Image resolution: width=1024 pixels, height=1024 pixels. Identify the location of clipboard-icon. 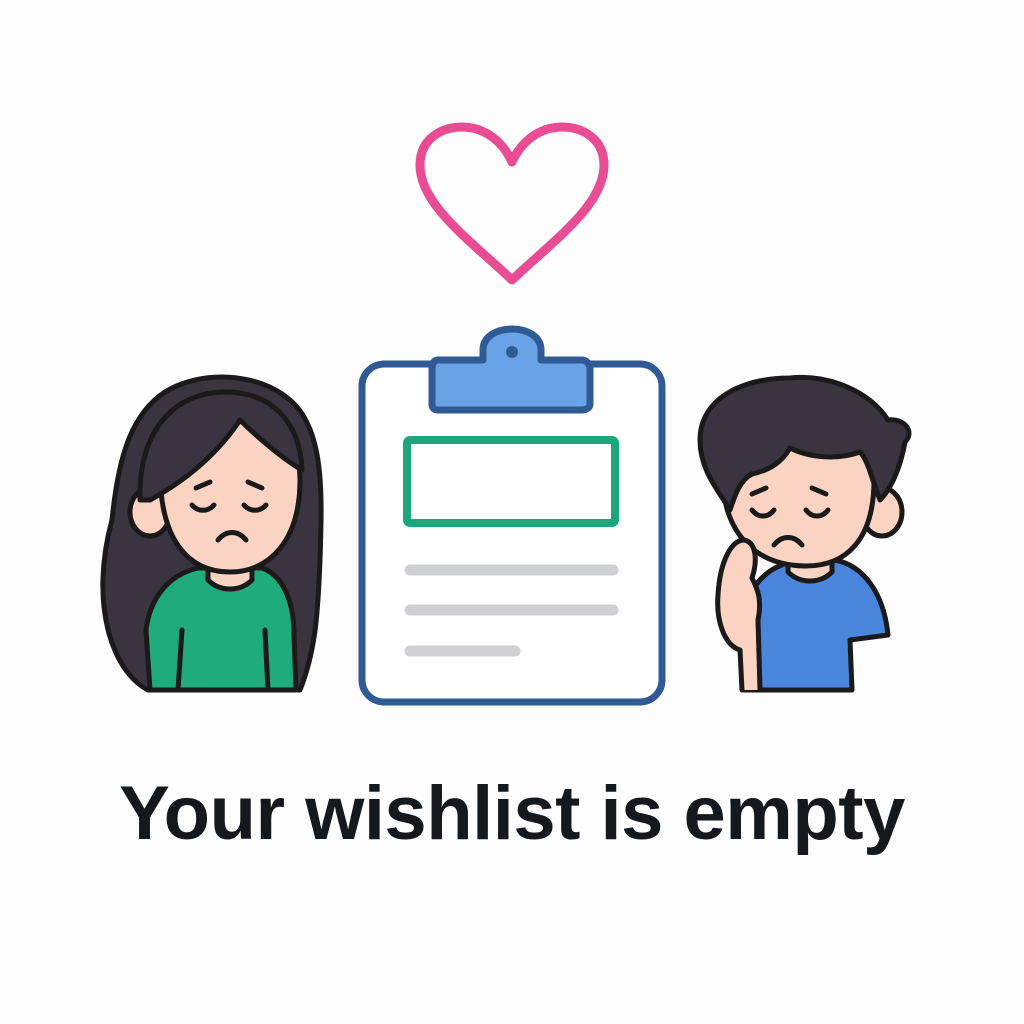
(512, 515).